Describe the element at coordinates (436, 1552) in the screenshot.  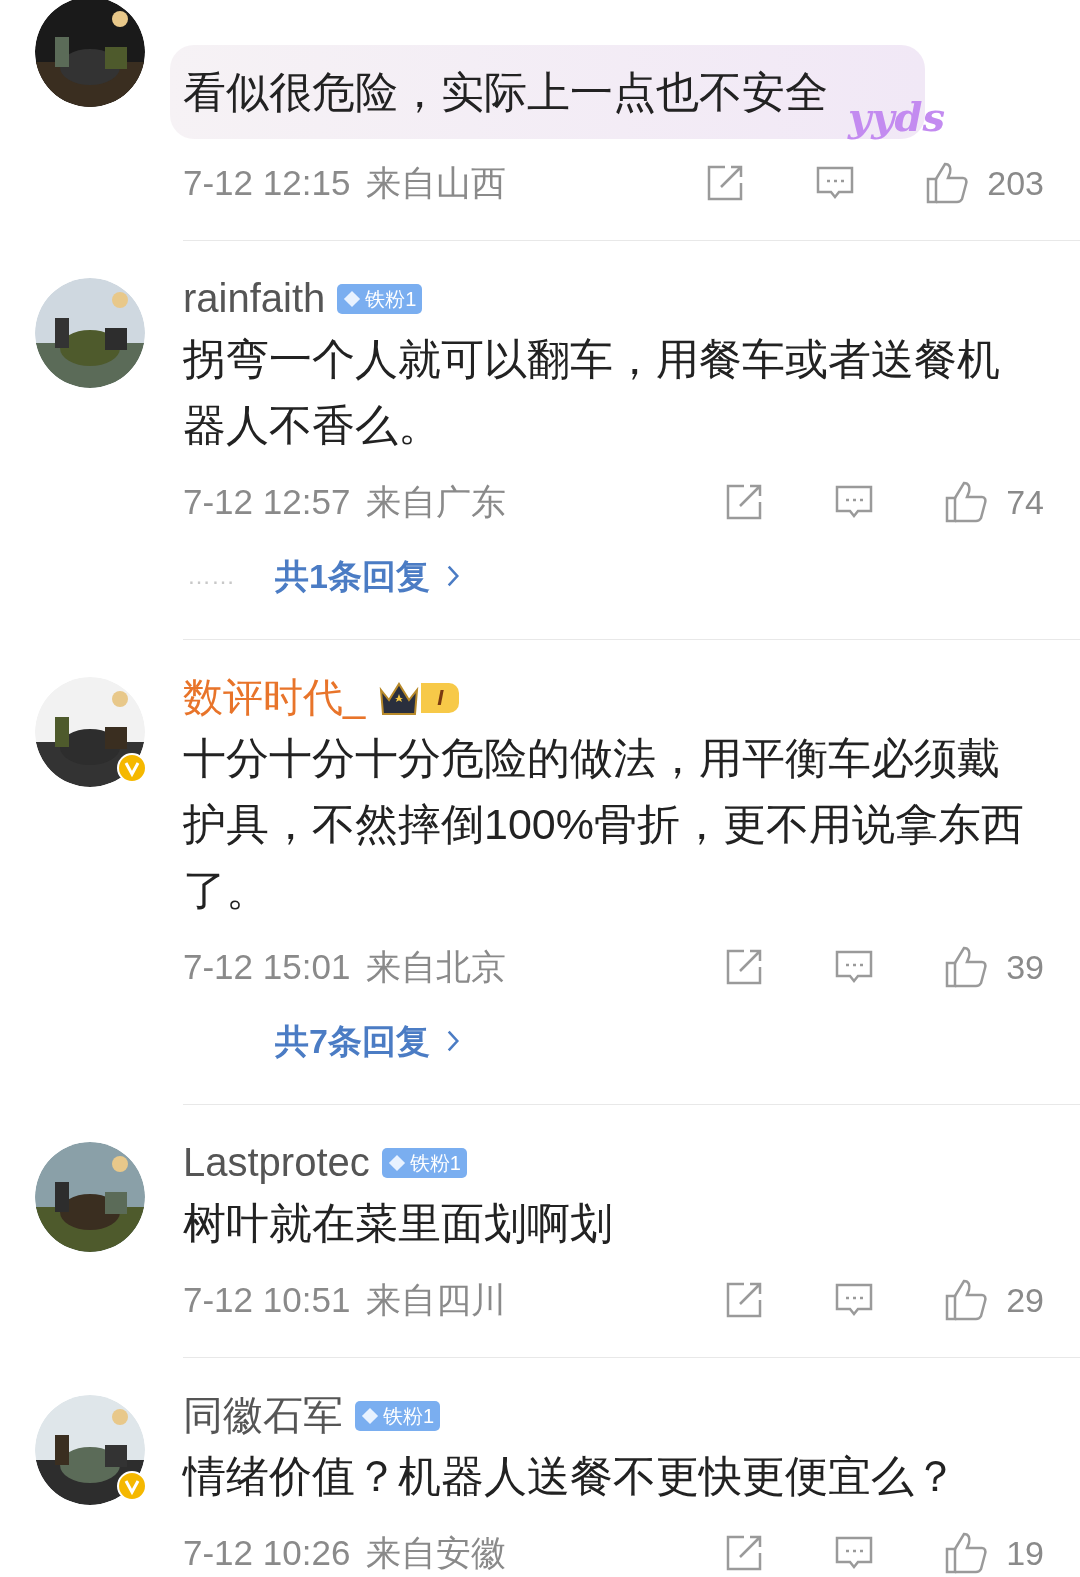
I see `location: 来自安徽` at that location.